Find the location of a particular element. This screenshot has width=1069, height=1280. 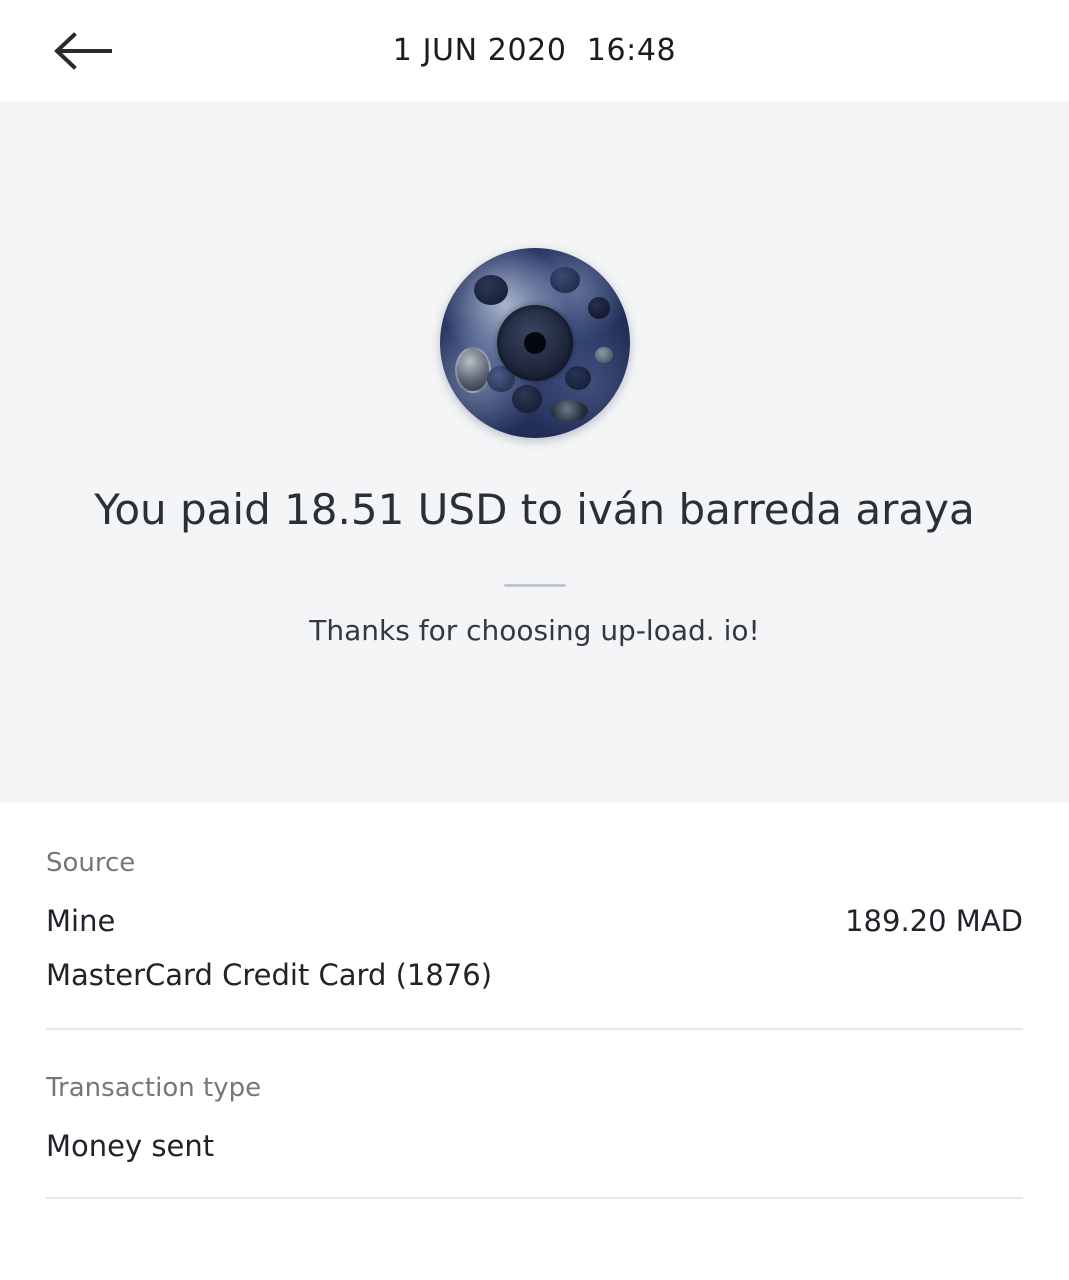

arrow-left-icon is located at coordinates (83, 51).